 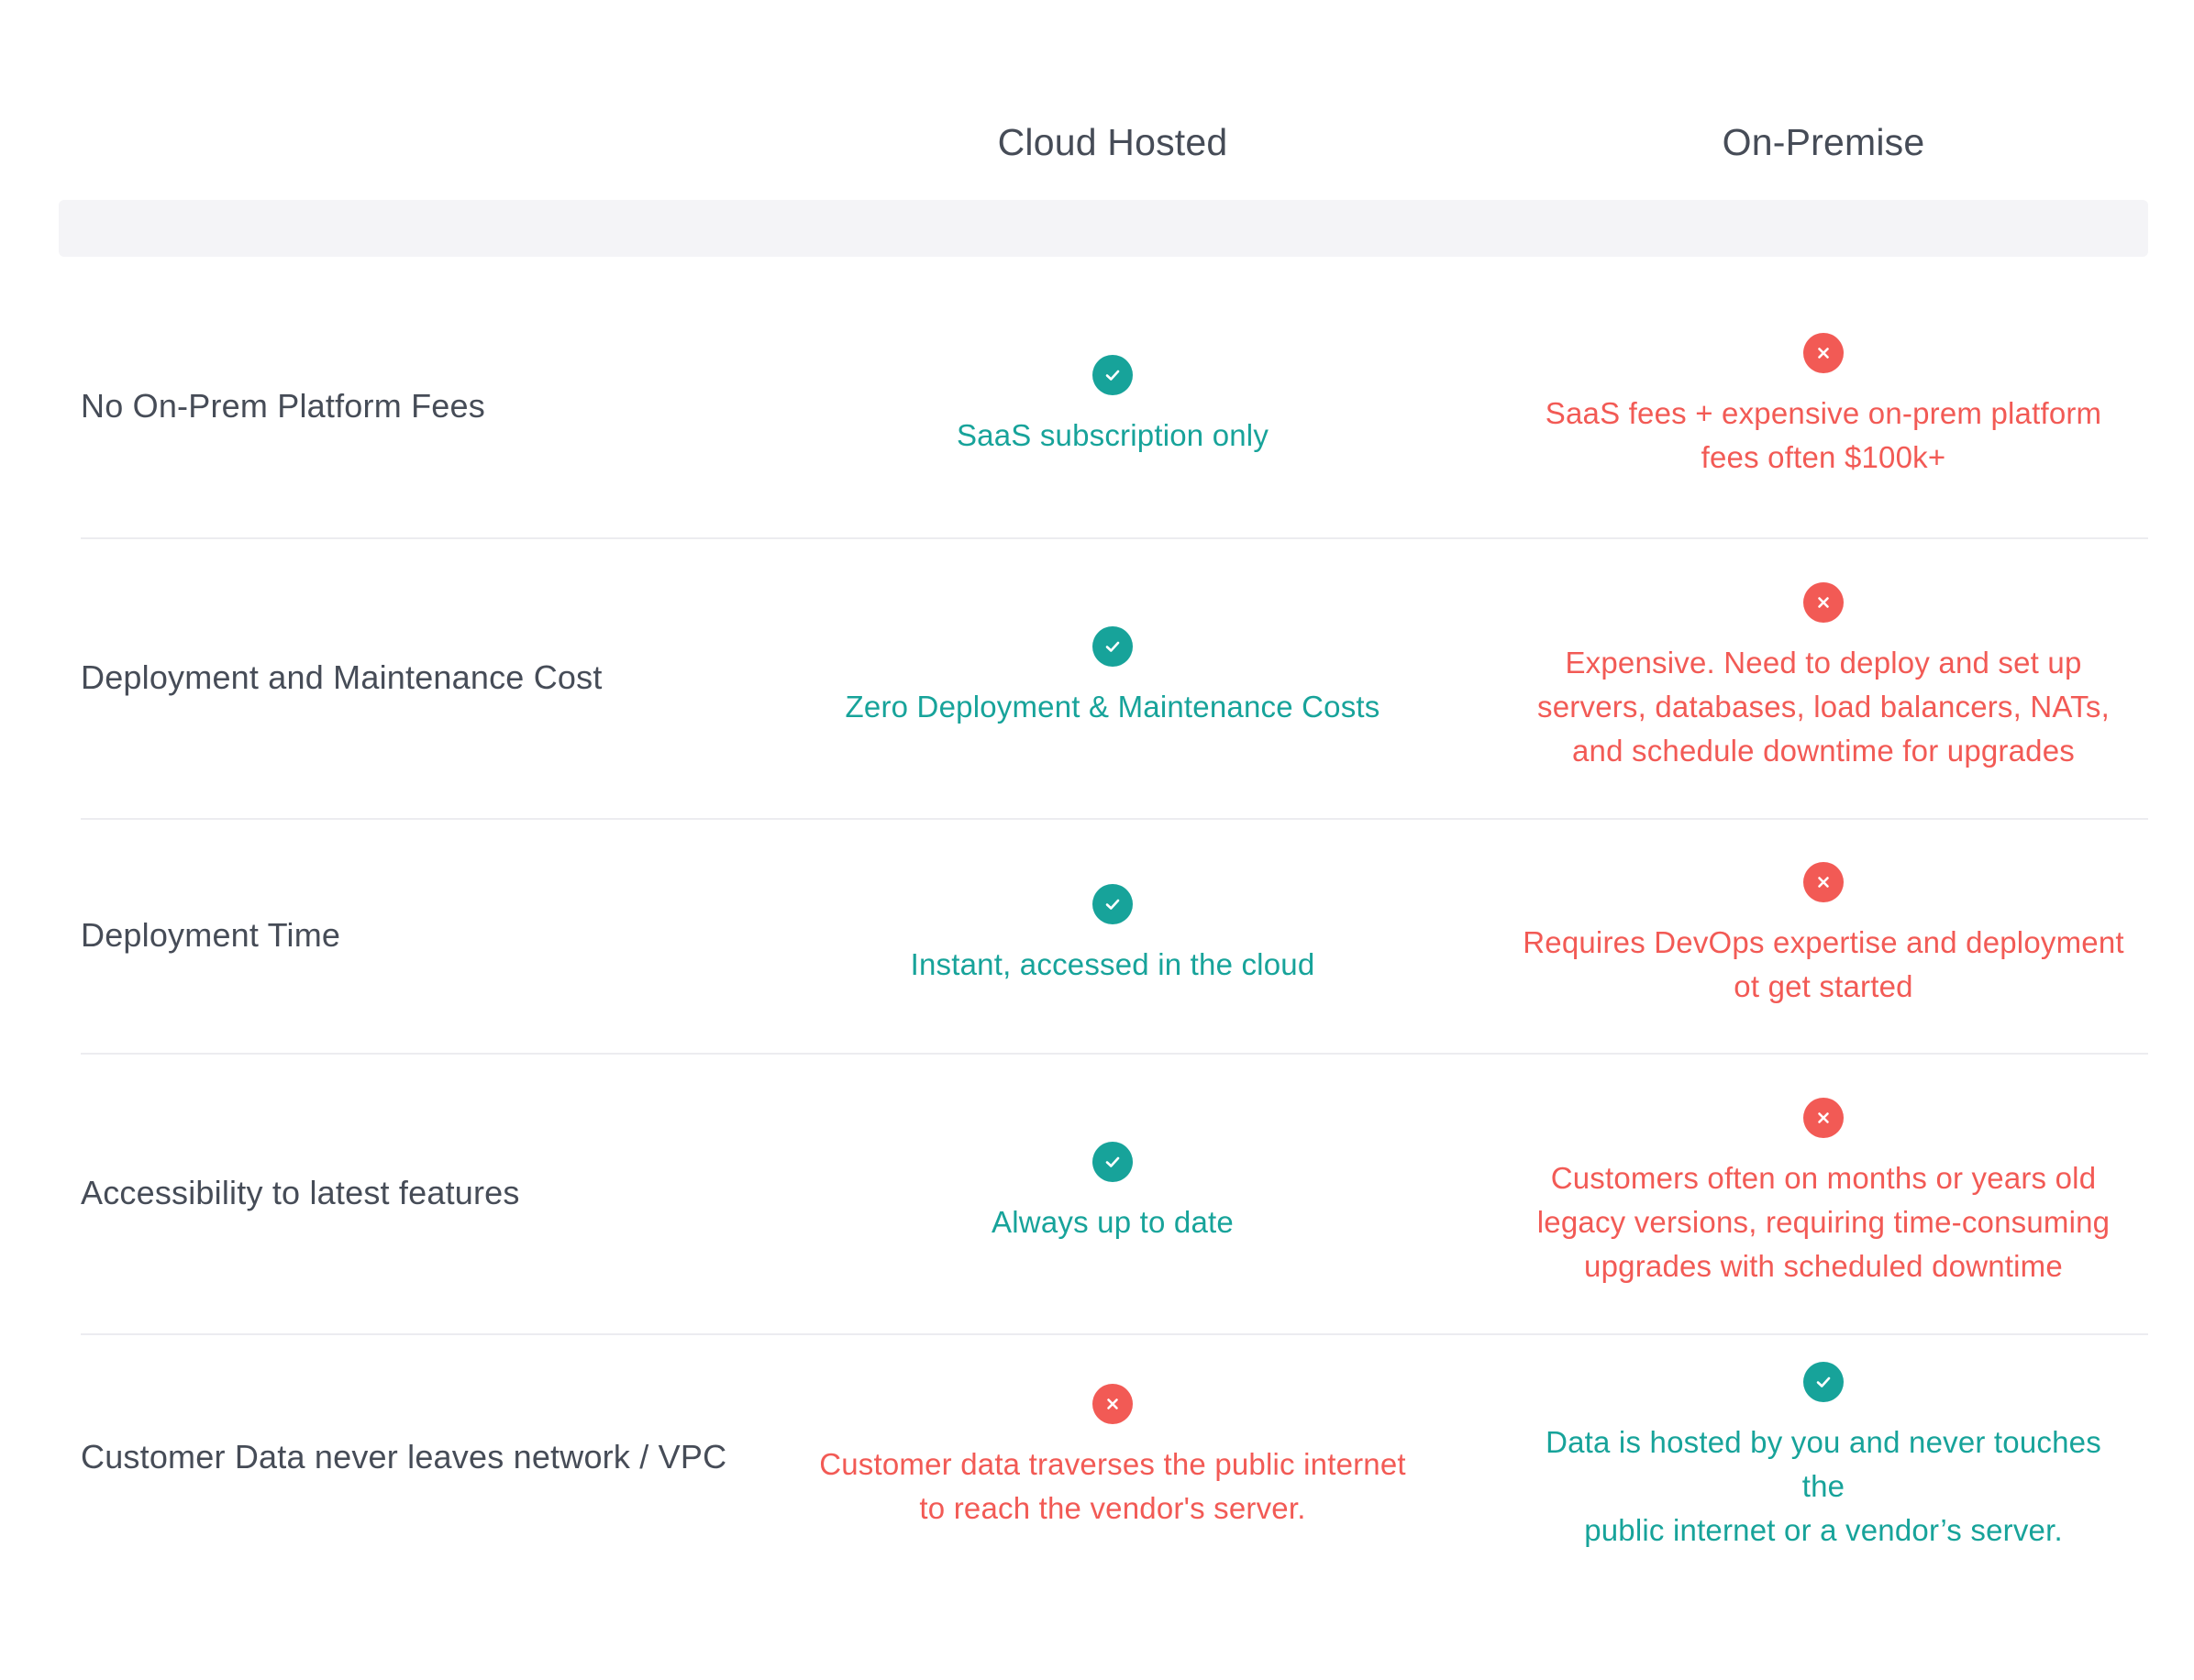 What do you see at coordinates (1112, 964) in the screenshot?
I see `cell-description: Instant, accessed in the cloud` at bounding box center [1112, 964].